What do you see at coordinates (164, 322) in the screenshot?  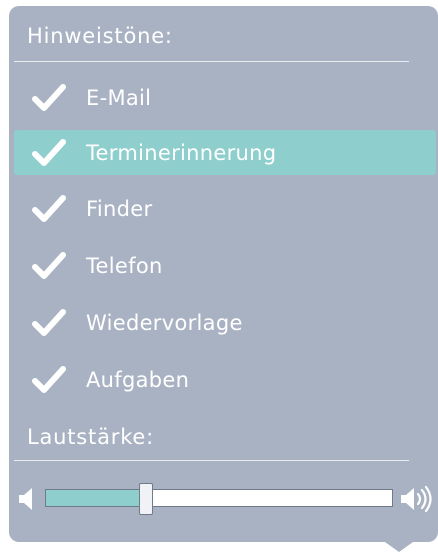 I see `option-label: Wiedervorlage` at bounding box center [164, 322].